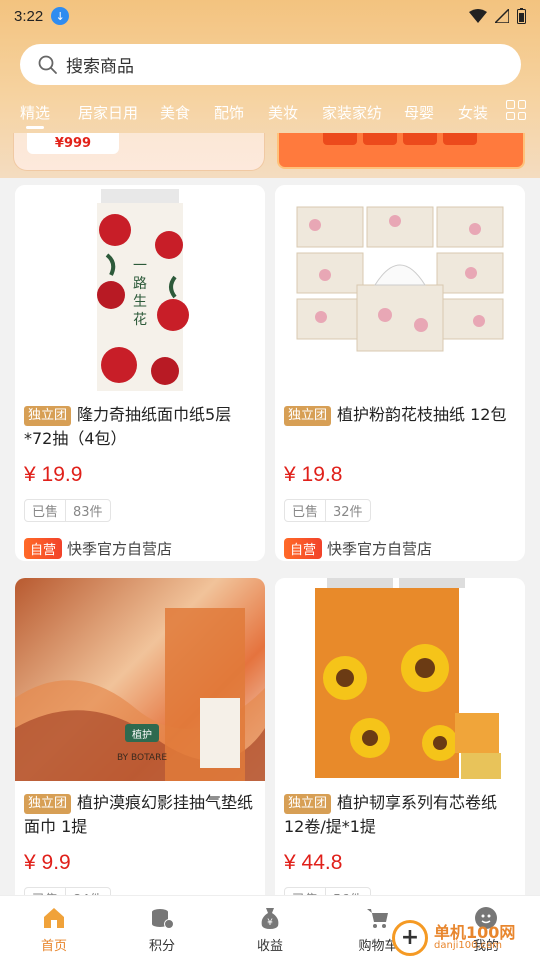 This screenshot has height=960, width=540. Describe the element at coordinates (270, 64) in the screenshot. I see `search-bar: 搜索商品` at that location.